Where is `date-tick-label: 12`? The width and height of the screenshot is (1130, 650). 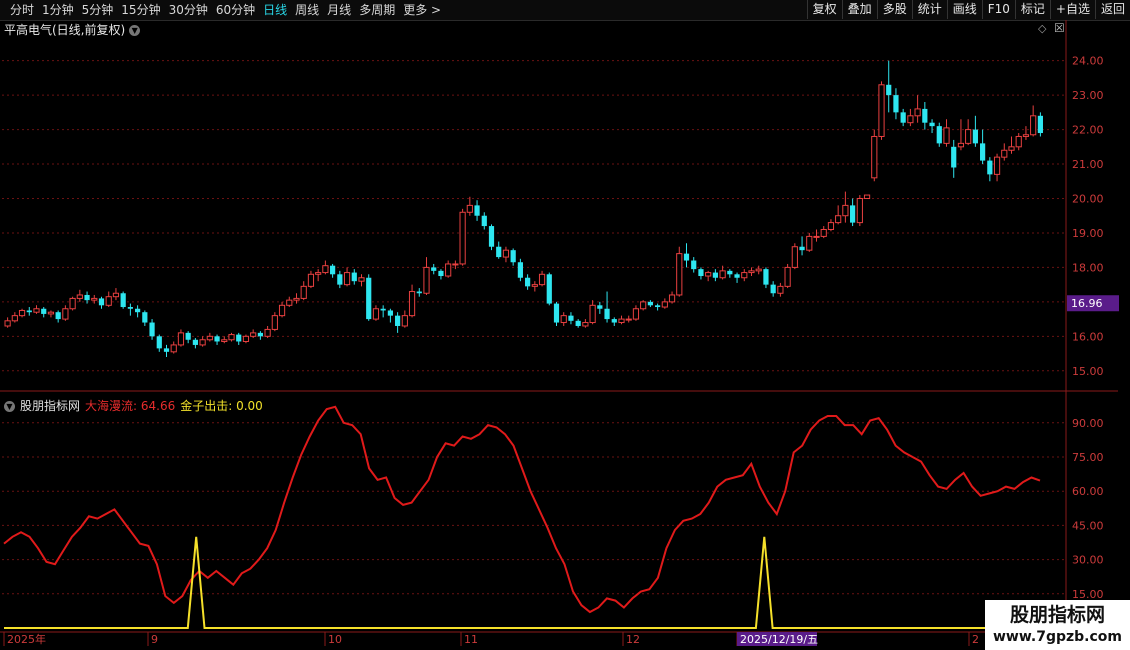
date-tick-label: 12 is located at coordinates (633, 639).